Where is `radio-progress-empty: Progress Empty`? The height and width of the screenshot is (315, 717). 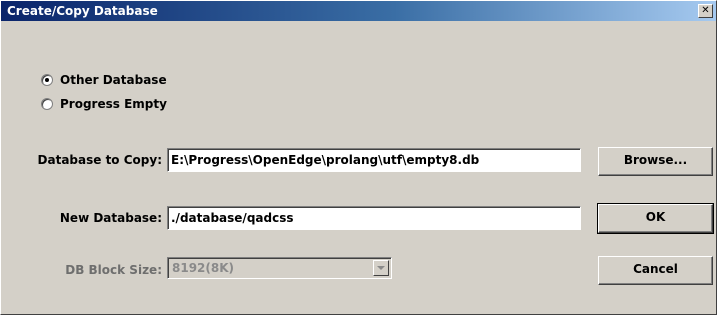 radio-progress-empty: Progress Empty is located at coordinates (104, 104).